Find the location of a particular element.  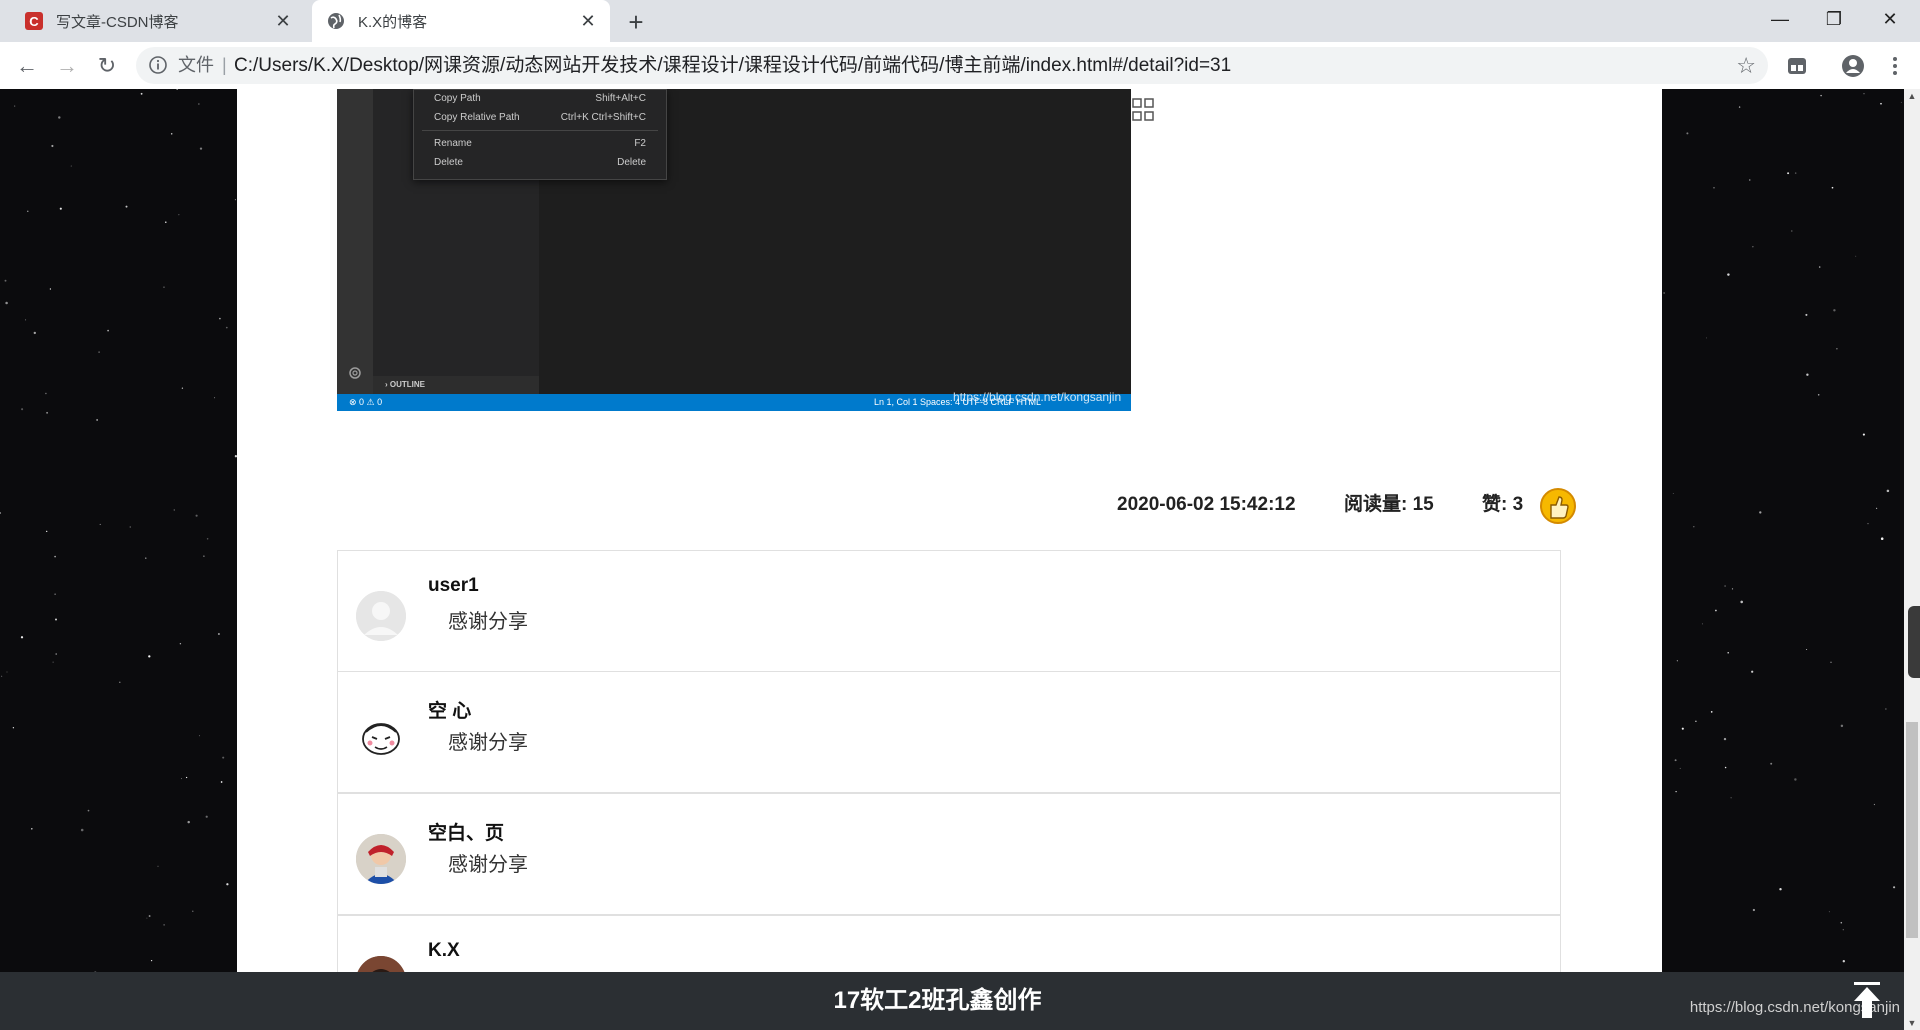

csdn-icon: C is located at coordinates (34, 21).